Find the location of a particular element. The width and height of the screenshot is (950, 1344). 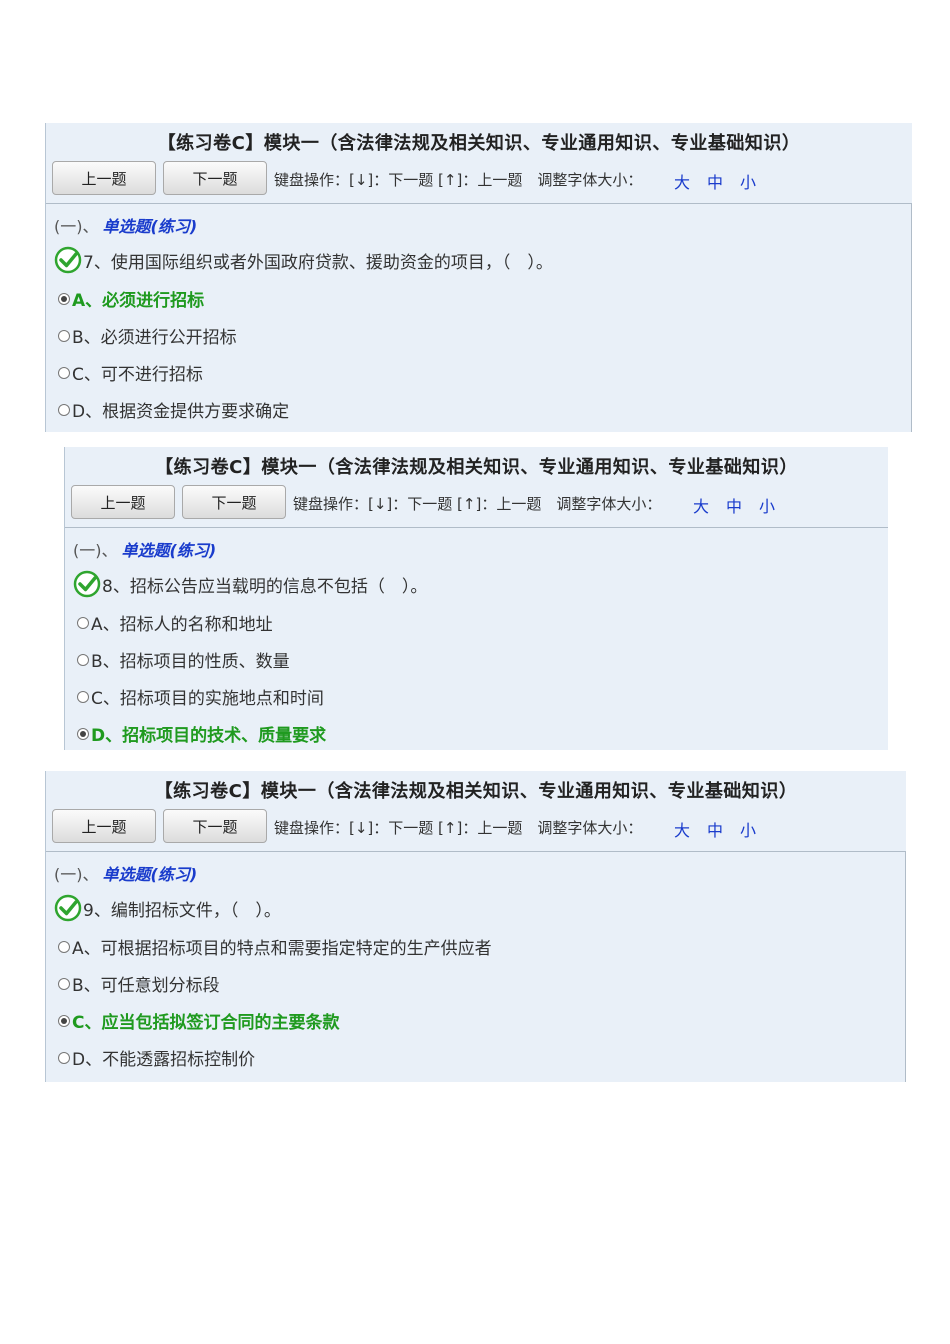

question-text: 7、使用国际组织或者外国政府贷款、援助资金的项目，（ ）。 is located at coordinates (318, 262).